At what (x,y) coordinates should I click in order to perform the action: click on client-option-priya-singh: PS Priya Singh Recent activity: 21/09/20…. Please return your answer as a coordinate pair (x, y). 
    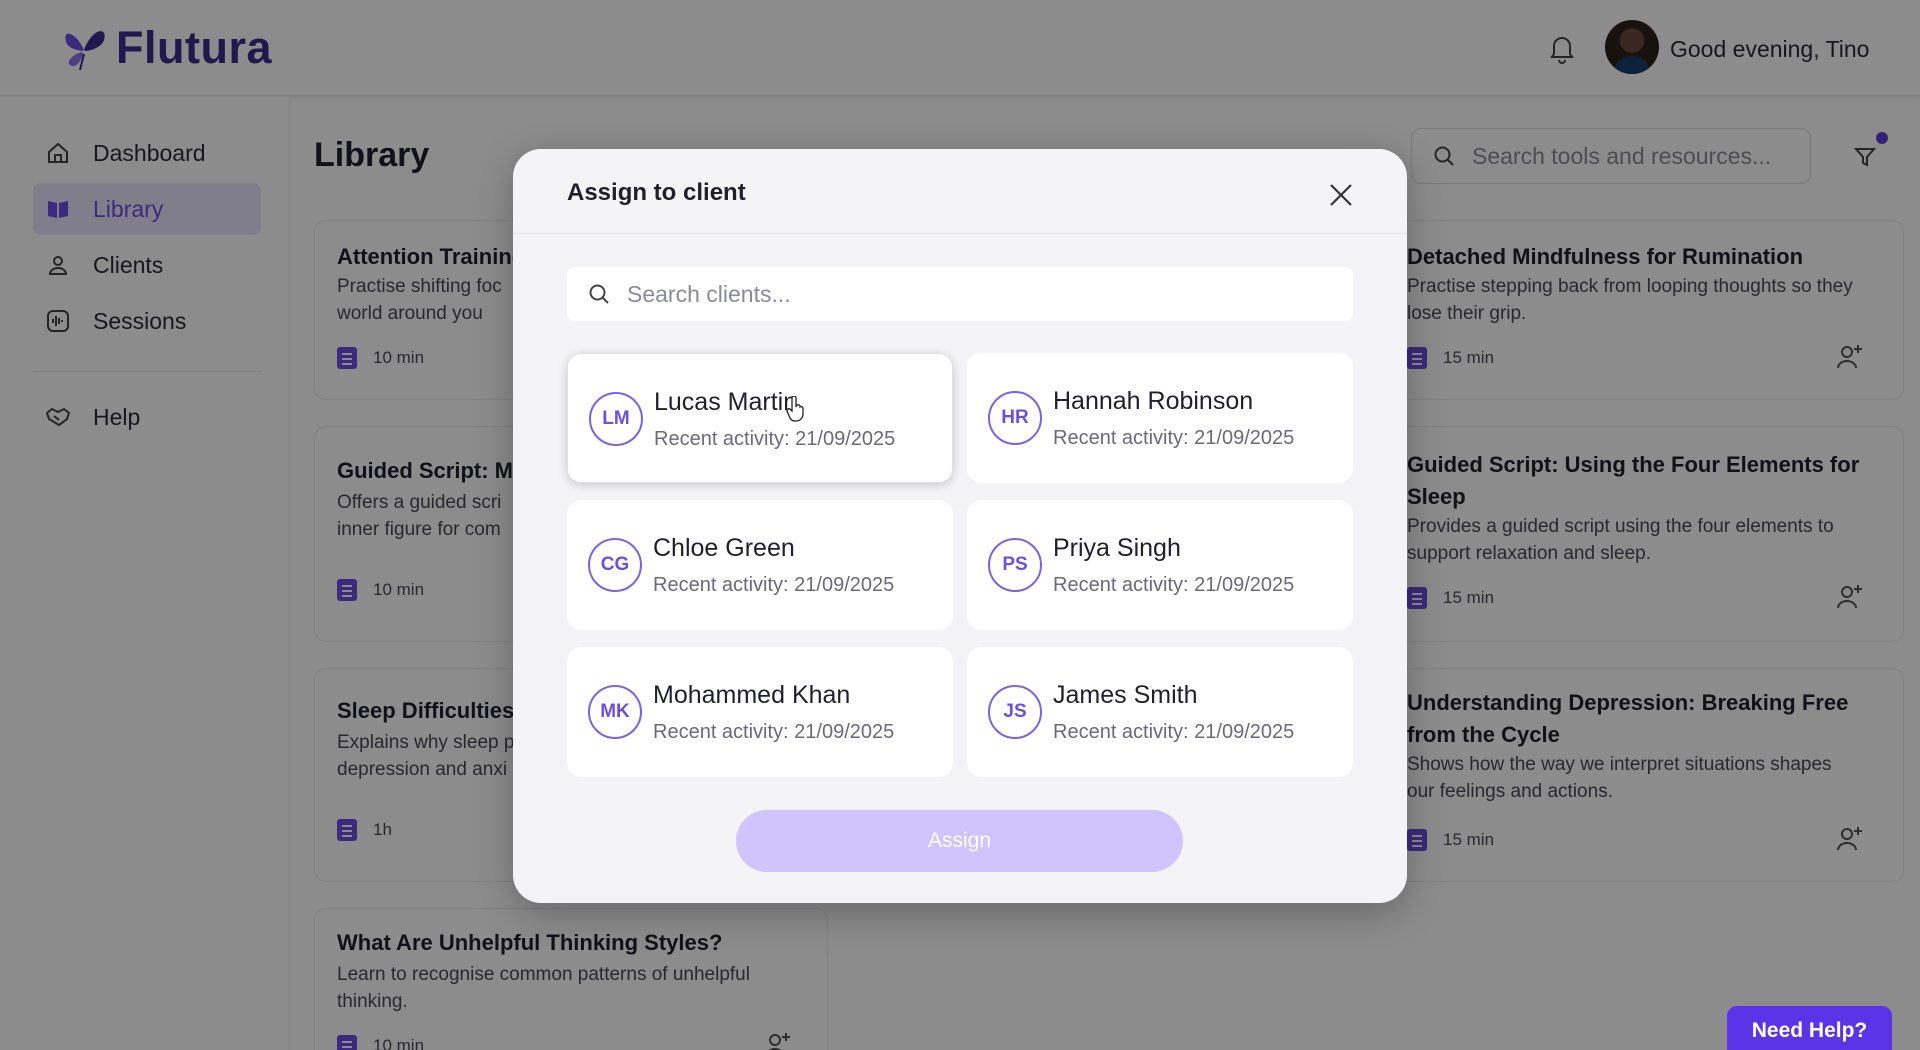
    Looking at the image, I should click on (1160, 565).